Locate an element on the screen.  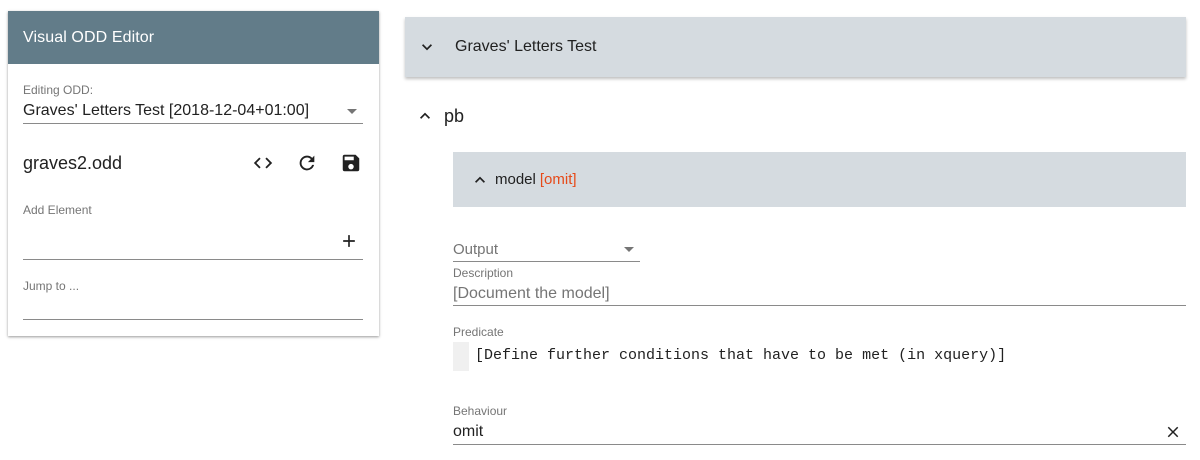
description-label: Description is located at coordinates (483, 273).